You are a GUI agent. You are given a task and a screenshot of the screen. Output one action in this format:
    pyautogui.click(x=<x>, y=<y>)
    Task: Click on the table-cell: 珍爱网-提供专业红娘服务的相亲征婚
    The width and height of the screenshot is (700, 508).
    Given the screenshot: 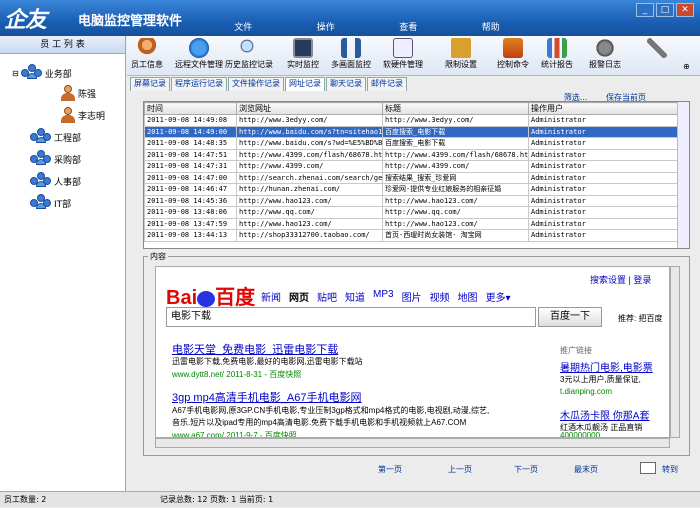 What is the action you would take?
    pyautogui.click(x=455, y=189)
    